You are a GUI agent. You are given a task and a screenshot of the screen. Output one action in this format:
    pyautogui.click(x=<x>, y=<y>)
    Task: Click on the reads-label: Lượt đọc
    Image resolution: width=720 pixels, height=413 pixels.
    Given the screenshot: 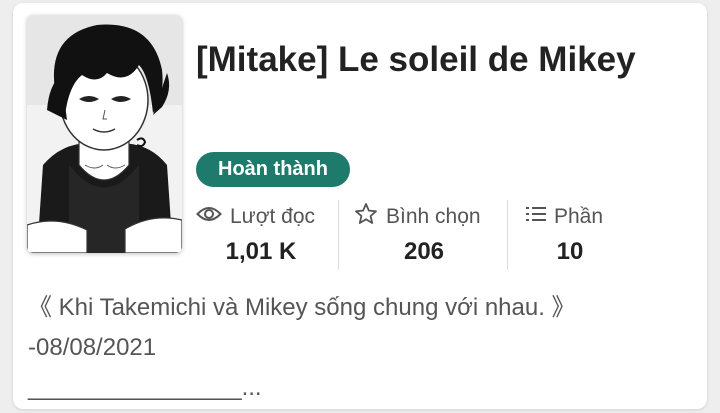 What is the action you would take?
    pyautogui.click(x=273, y=216)
    